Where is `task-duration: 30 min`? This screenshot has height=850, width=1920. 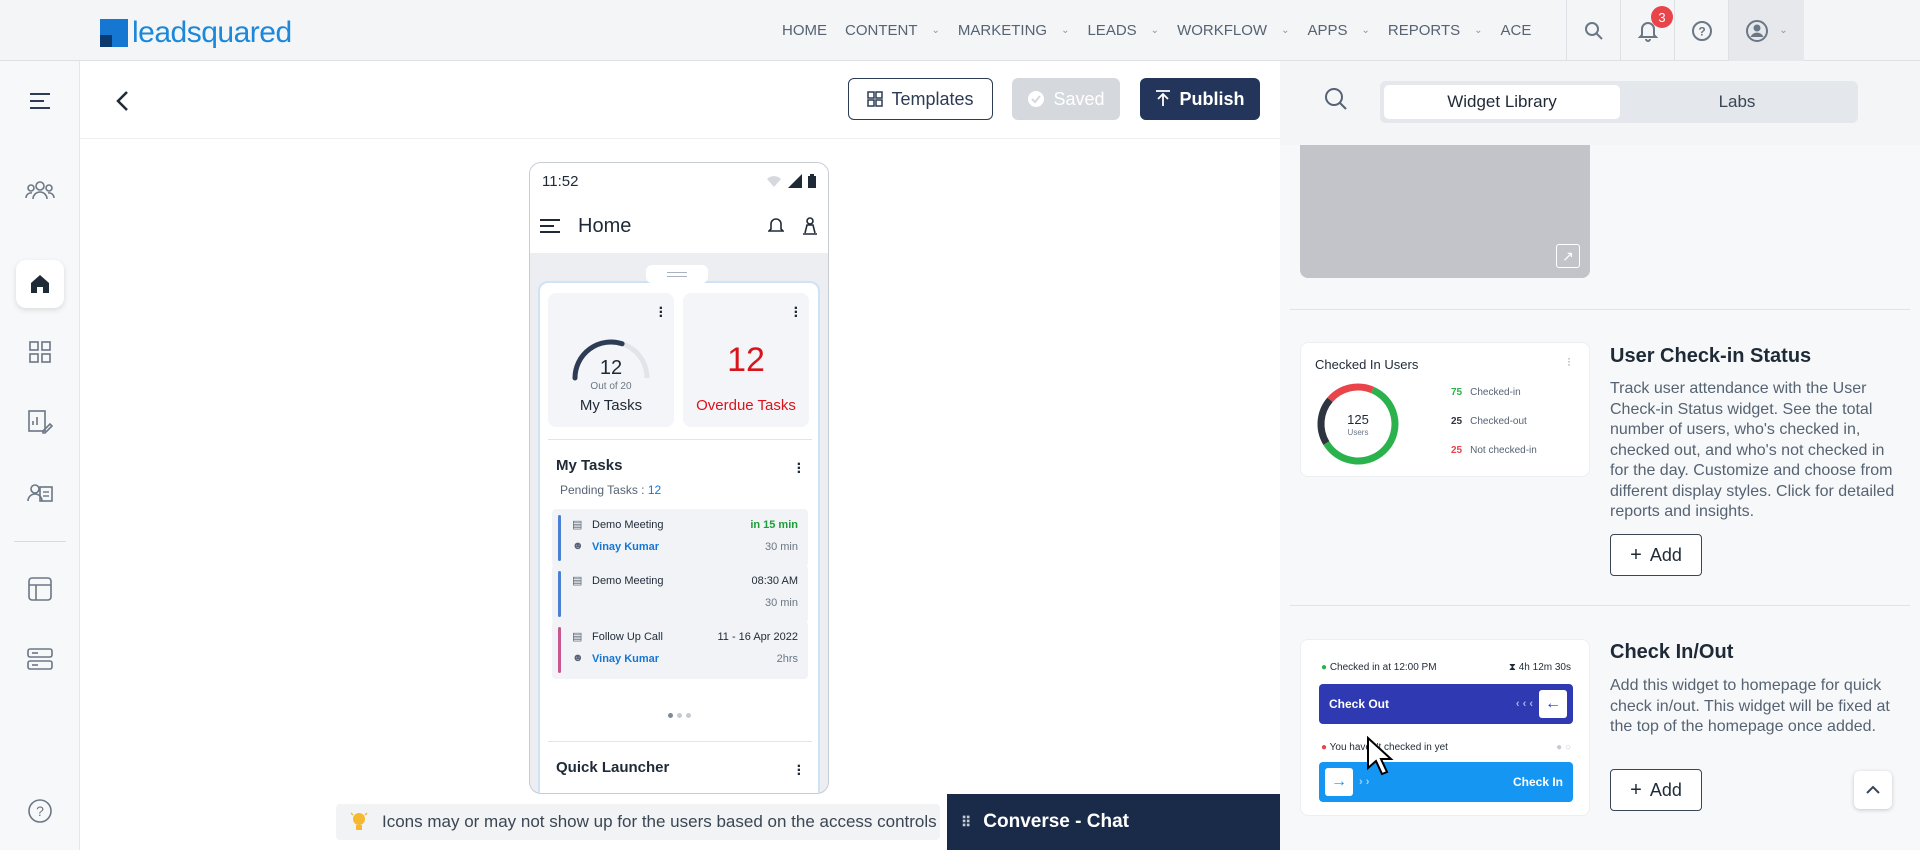 task-duration: 30 min is located at coordinates (781, 547).